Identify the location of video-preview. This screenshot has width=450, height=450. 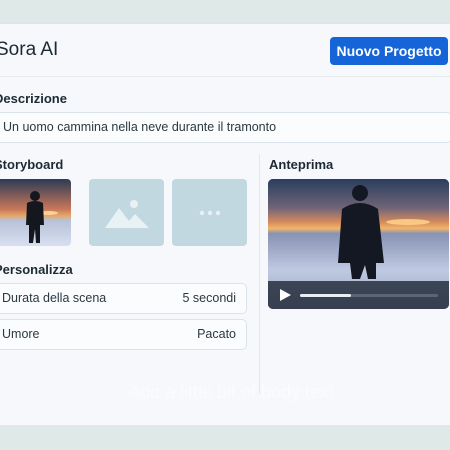
(358, 244).